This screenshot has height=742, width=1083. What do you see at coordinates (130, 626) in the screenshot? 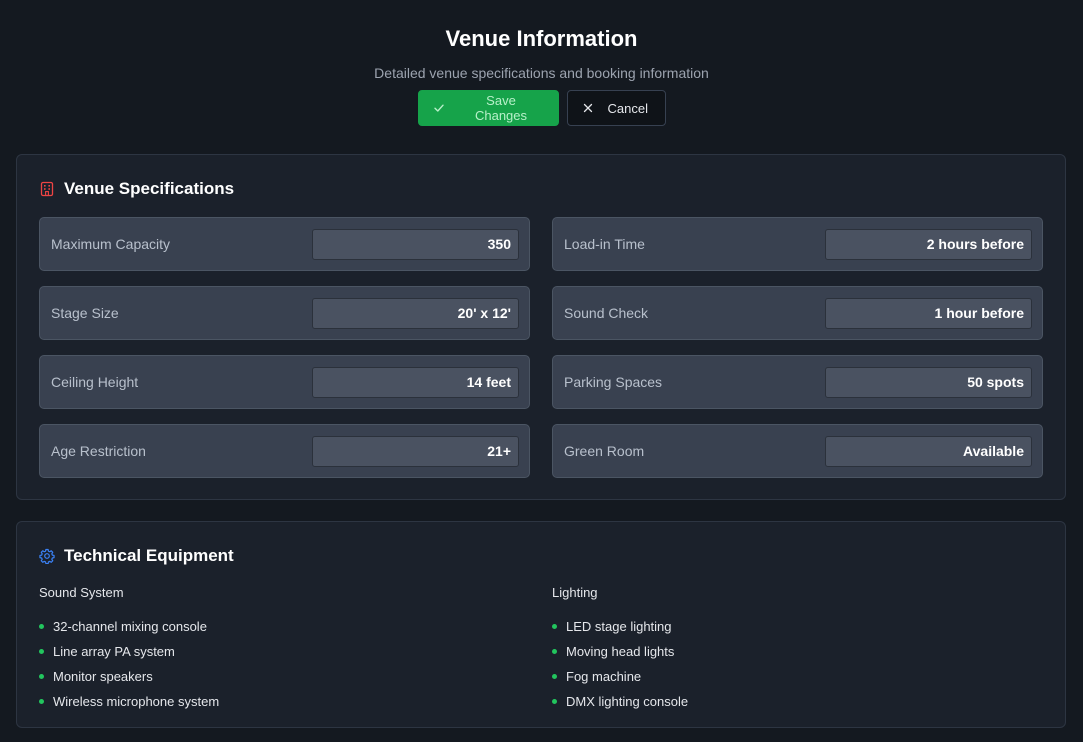
I see `list-item-label: 32-channel mixing console` at bounding box center [130, 626].